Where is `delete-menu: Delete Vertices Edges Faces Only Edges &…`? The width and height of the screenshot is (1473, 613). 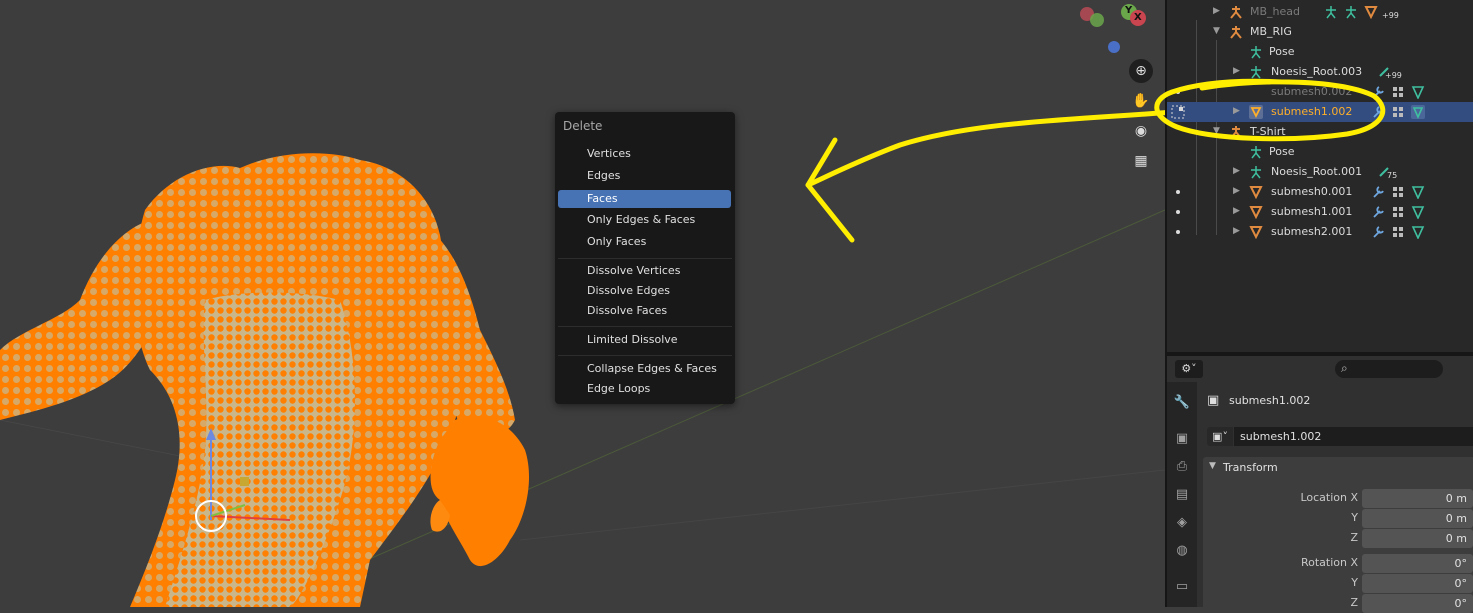 delete-menu: Delete Vertices Edges Faces Only Edges &… is located at coordinates (645, 258).